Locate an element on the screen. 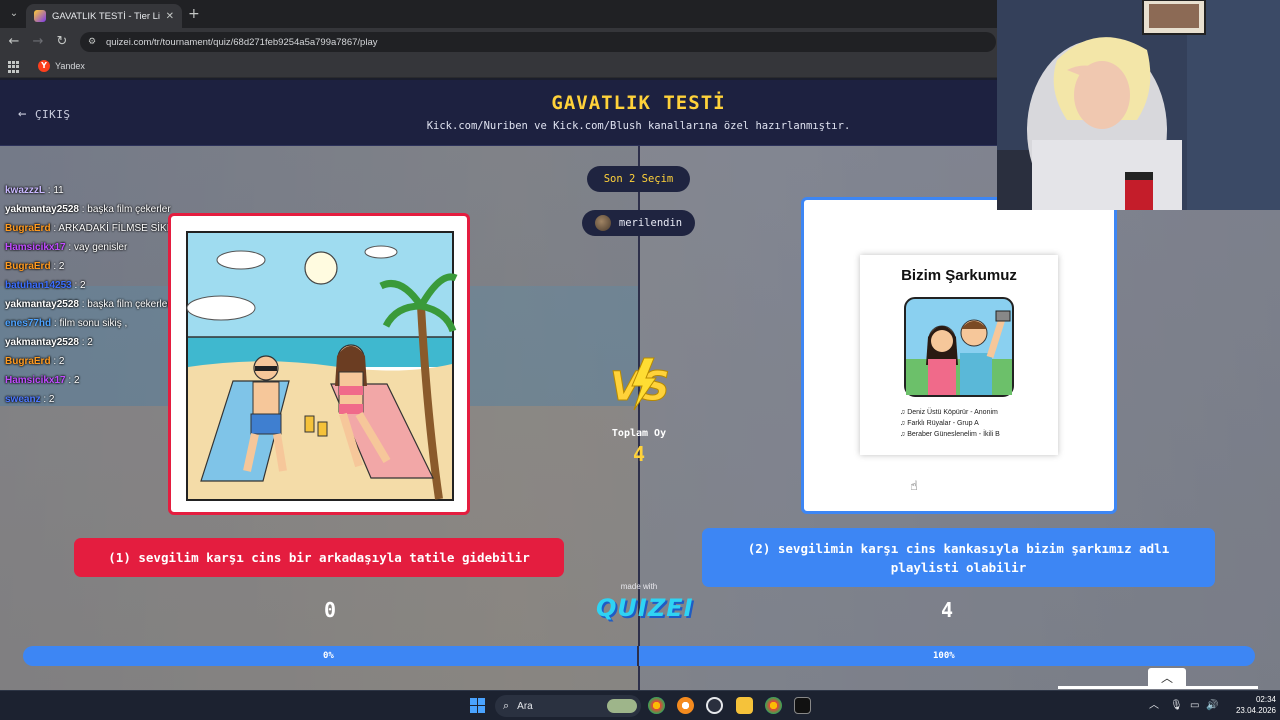 The image size is (1280, 720). chat-text: : 11 is located at coordinates (54, 190).